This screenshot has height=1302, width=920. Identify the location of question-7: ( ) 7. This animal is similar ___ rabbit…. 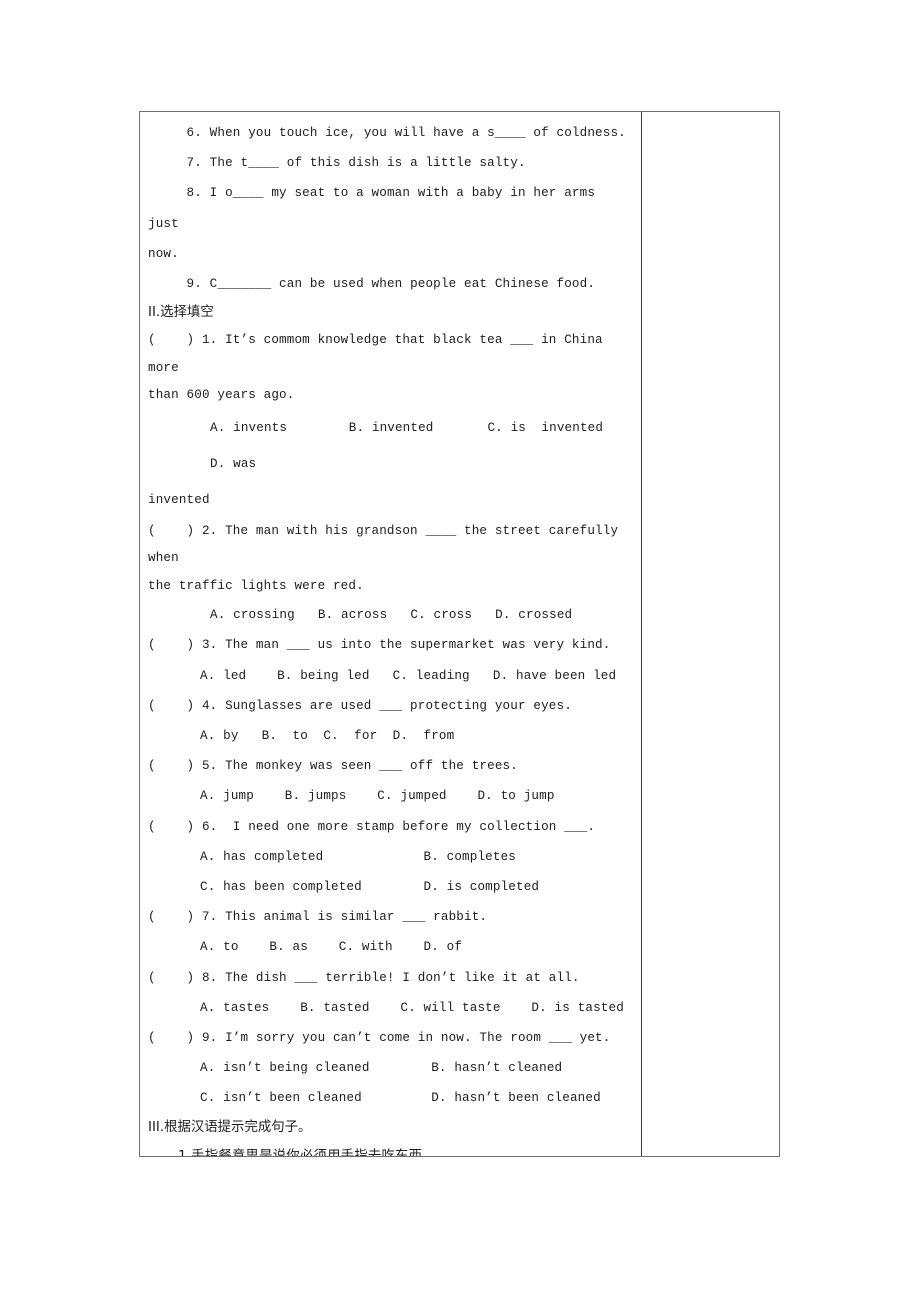
(390, 932).